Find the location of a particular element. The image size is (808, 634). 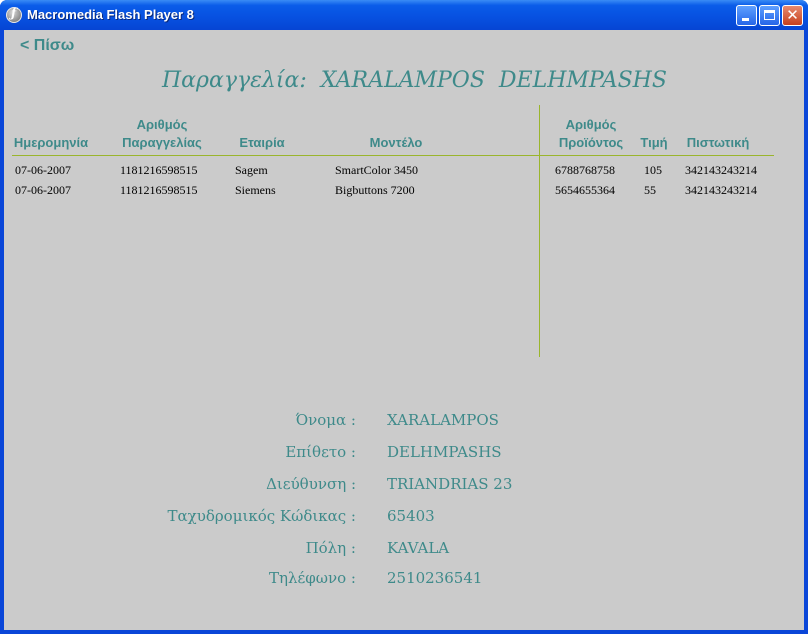

postal-code-value: 65403 is located at coordinates (411, 516).